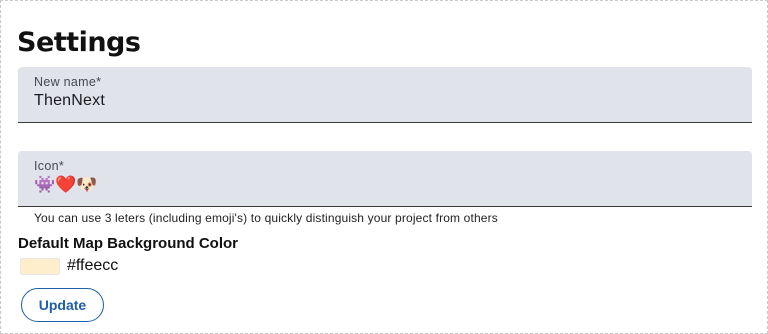  Describe the element at coordinates (68, 82) in the screenshot. I see `name-field-label: New name*` at that location.